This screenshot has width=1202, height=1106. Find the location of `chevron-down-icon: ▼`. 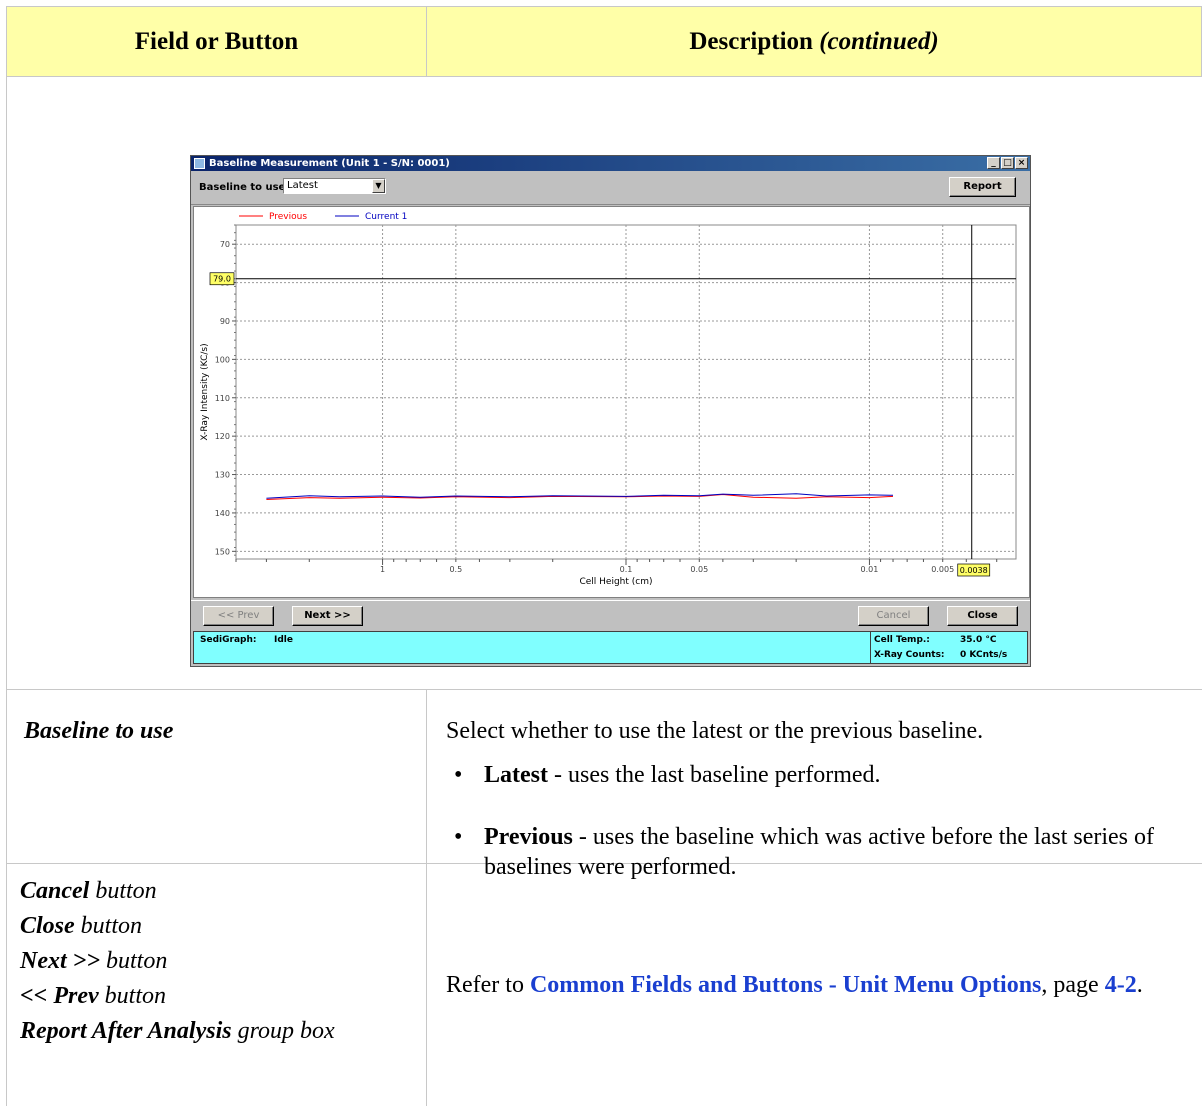

chevron-down-icon: ▼ is located at coordinates (378, 186).